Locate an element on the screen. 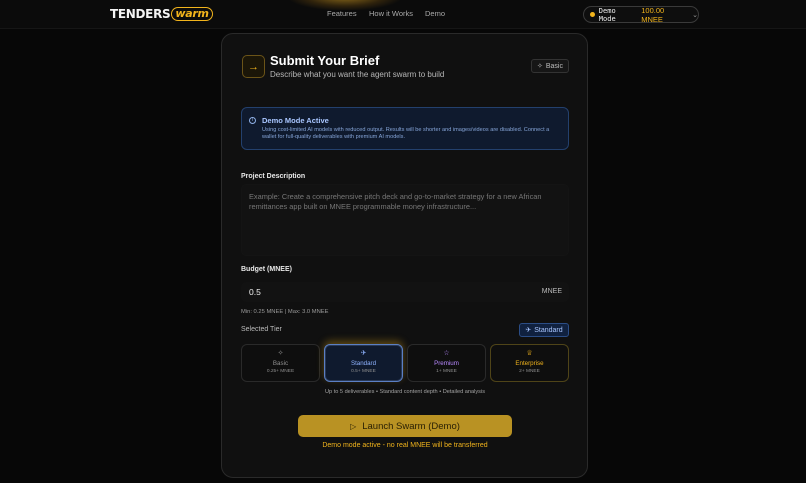 The image size is (806, 483). tier-enterprise-button: ♕ Enterprise 2+ MNEE is located at coordinates (529, 363).